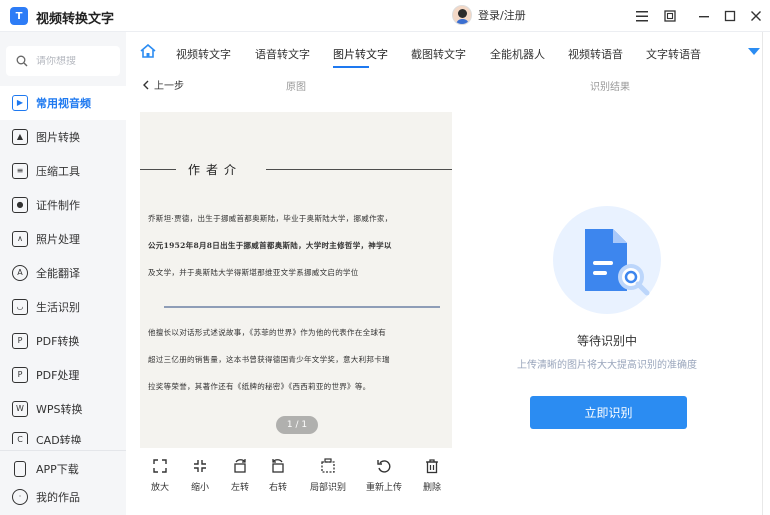 The image size is (770, 515). I want to click on home-icon, so click(148, 51).